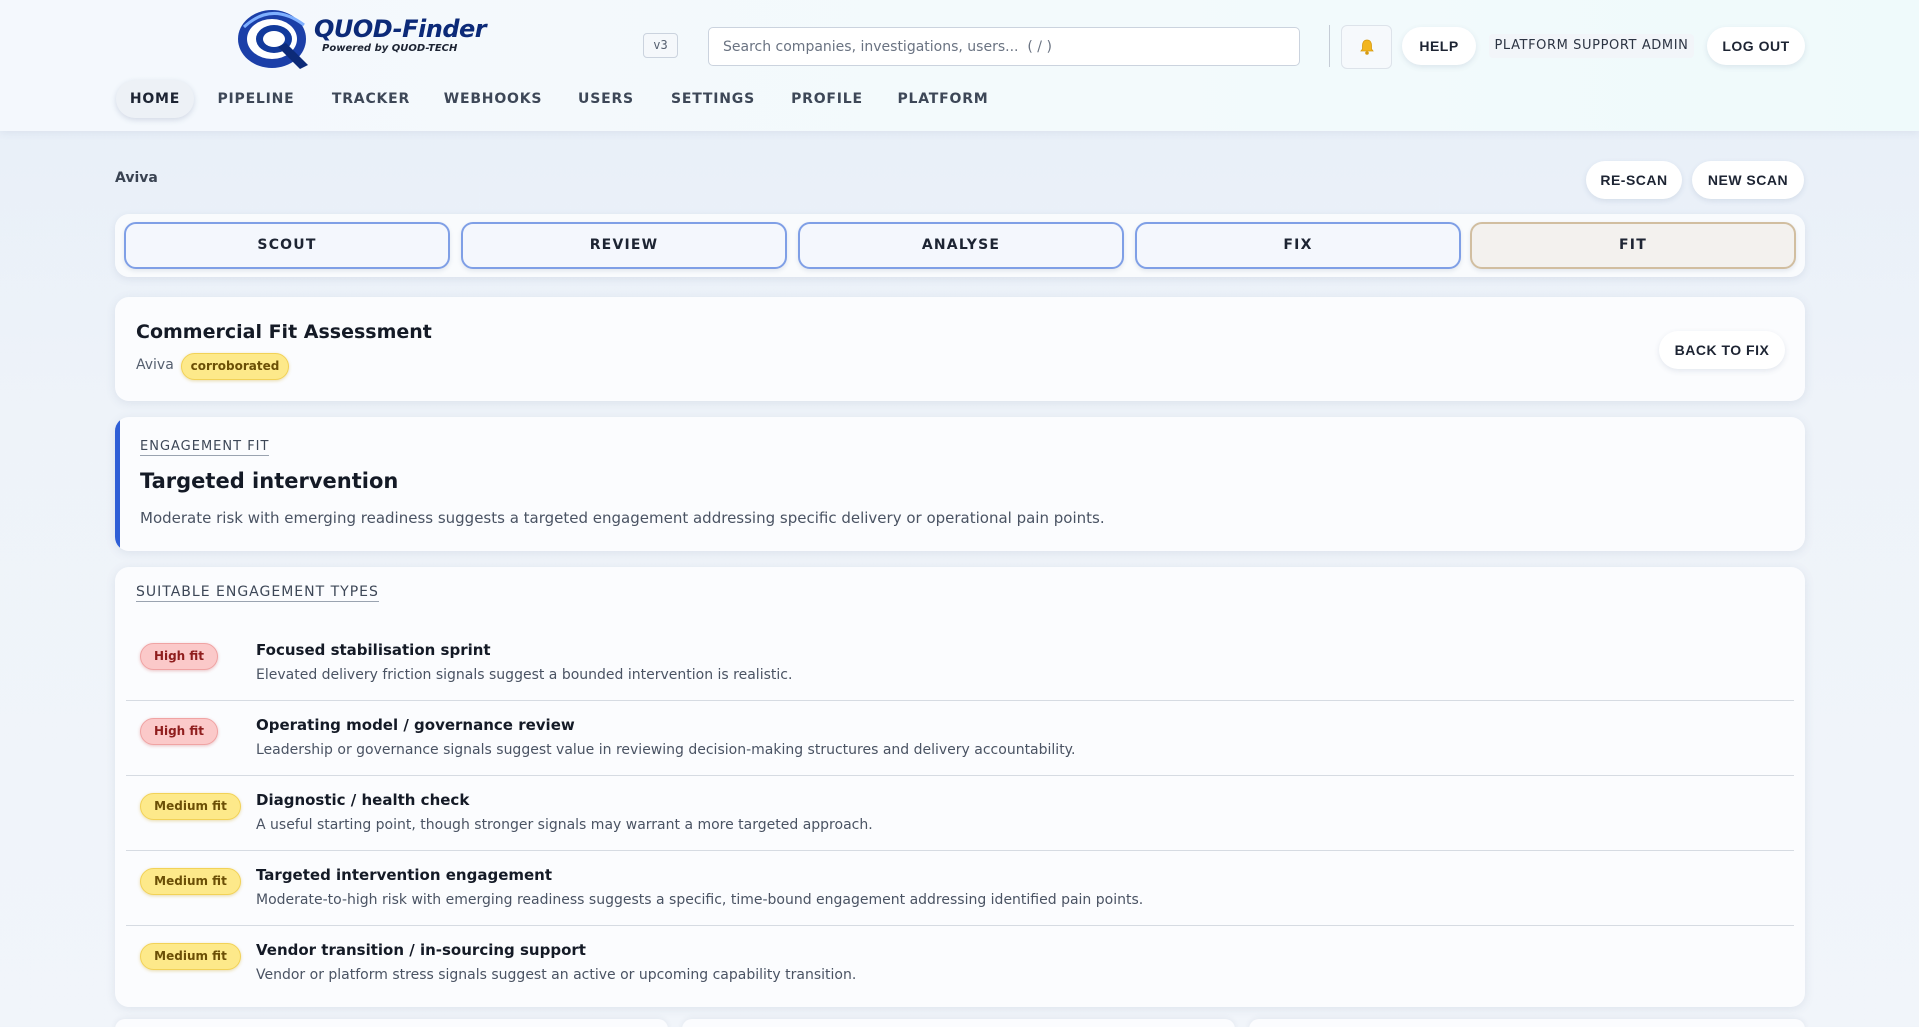 This screenshot has width=1919, height=1027. What do you see at coordinates (155, 99) in the screenshot?
I see `nav-home: HOME` at bounding box center [155, 99].